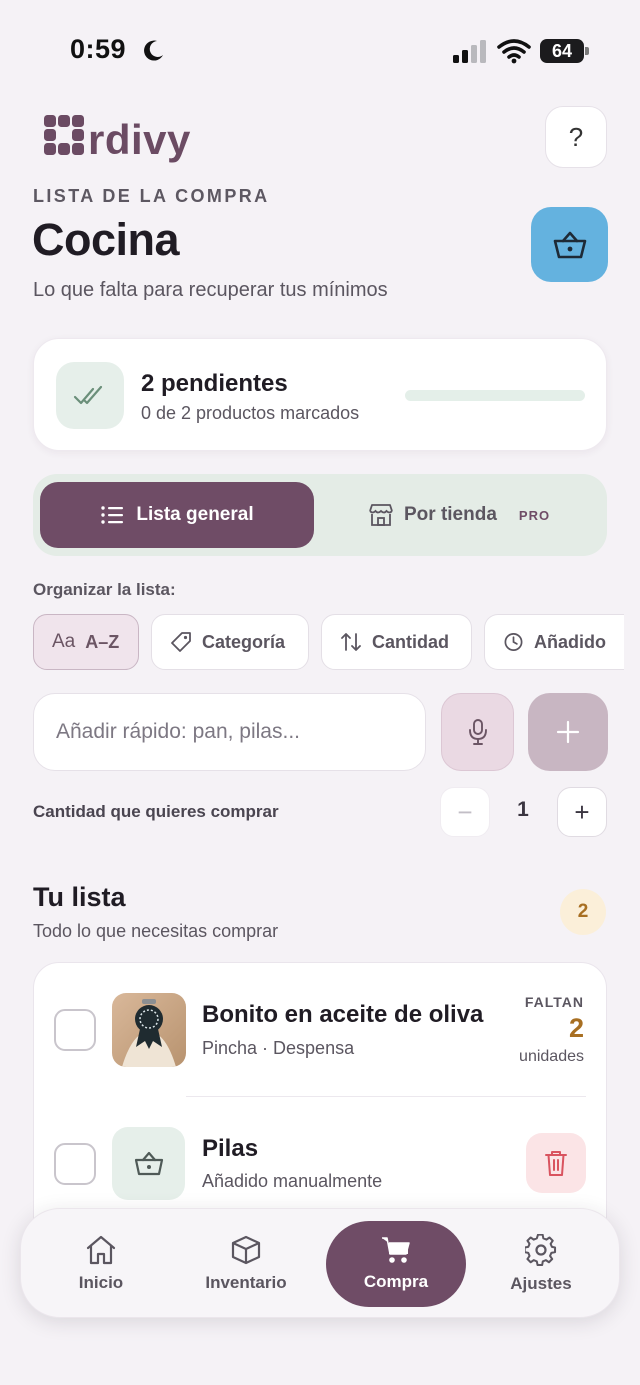  I want to click on sort-chip-category: Categoría, so click(230, 642).